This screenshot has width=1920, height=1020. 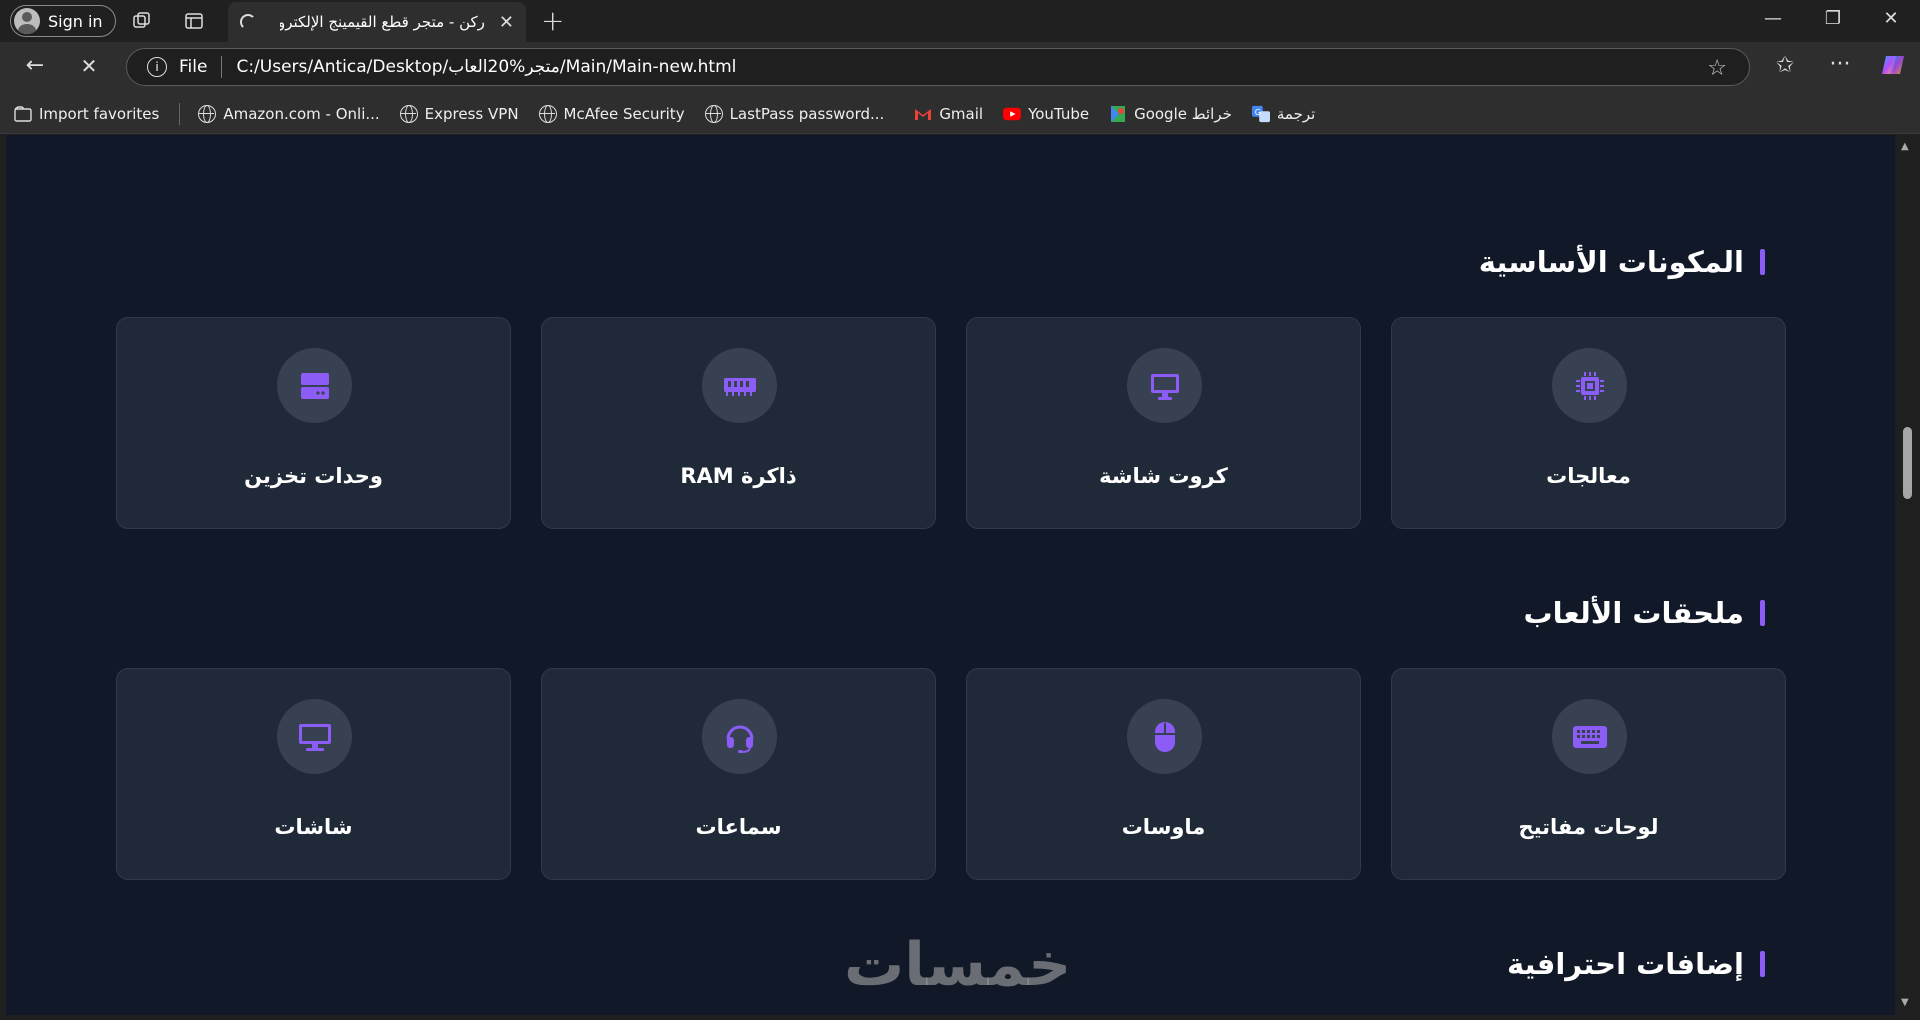 I want to click on bookmark-label: Google خرائط, so click(x=1183, y=113).